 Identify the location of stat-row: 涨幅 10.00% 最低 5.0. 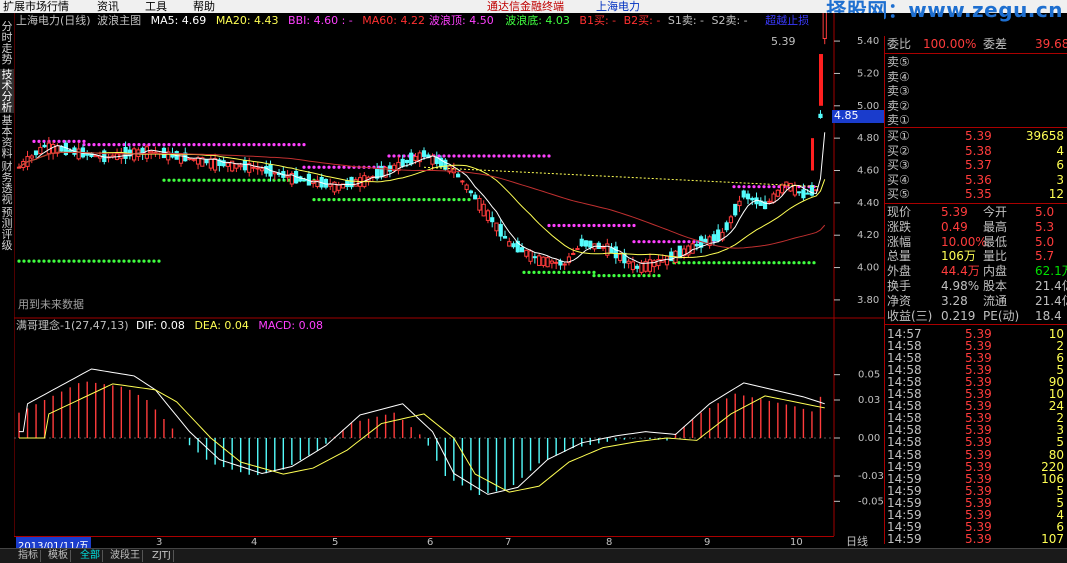
(976, 242).